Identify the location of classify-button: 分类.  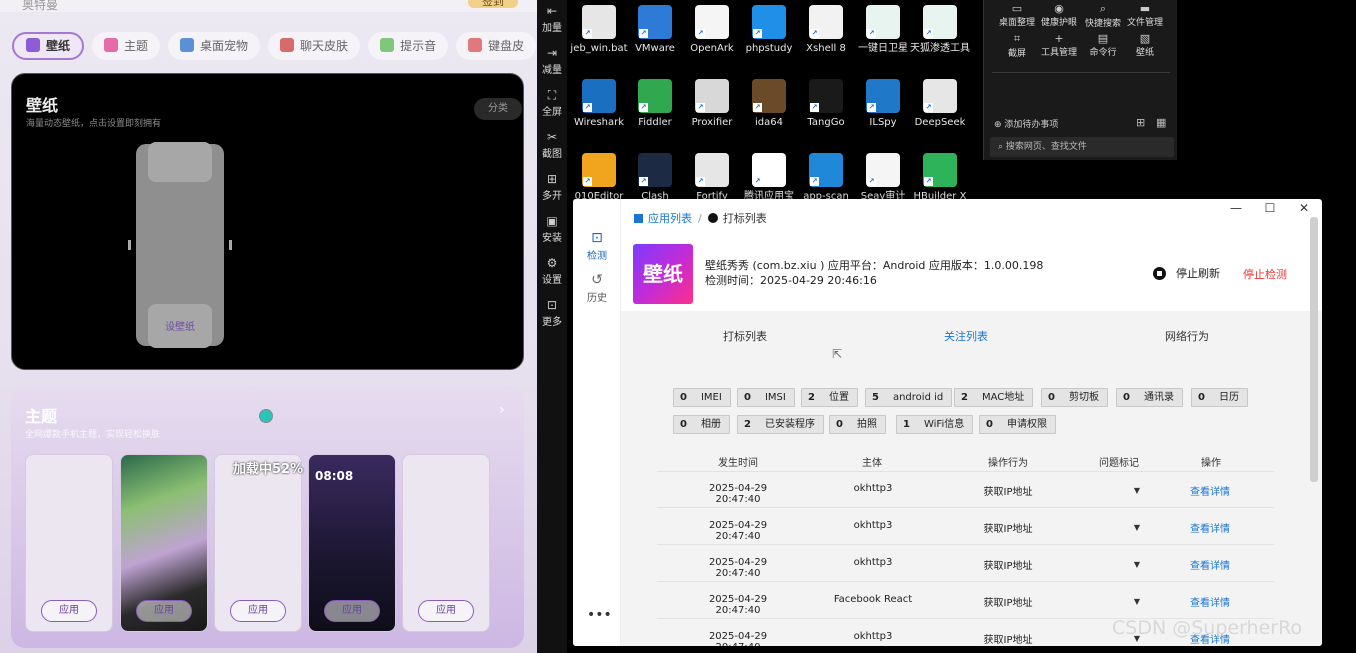
(498, 109).